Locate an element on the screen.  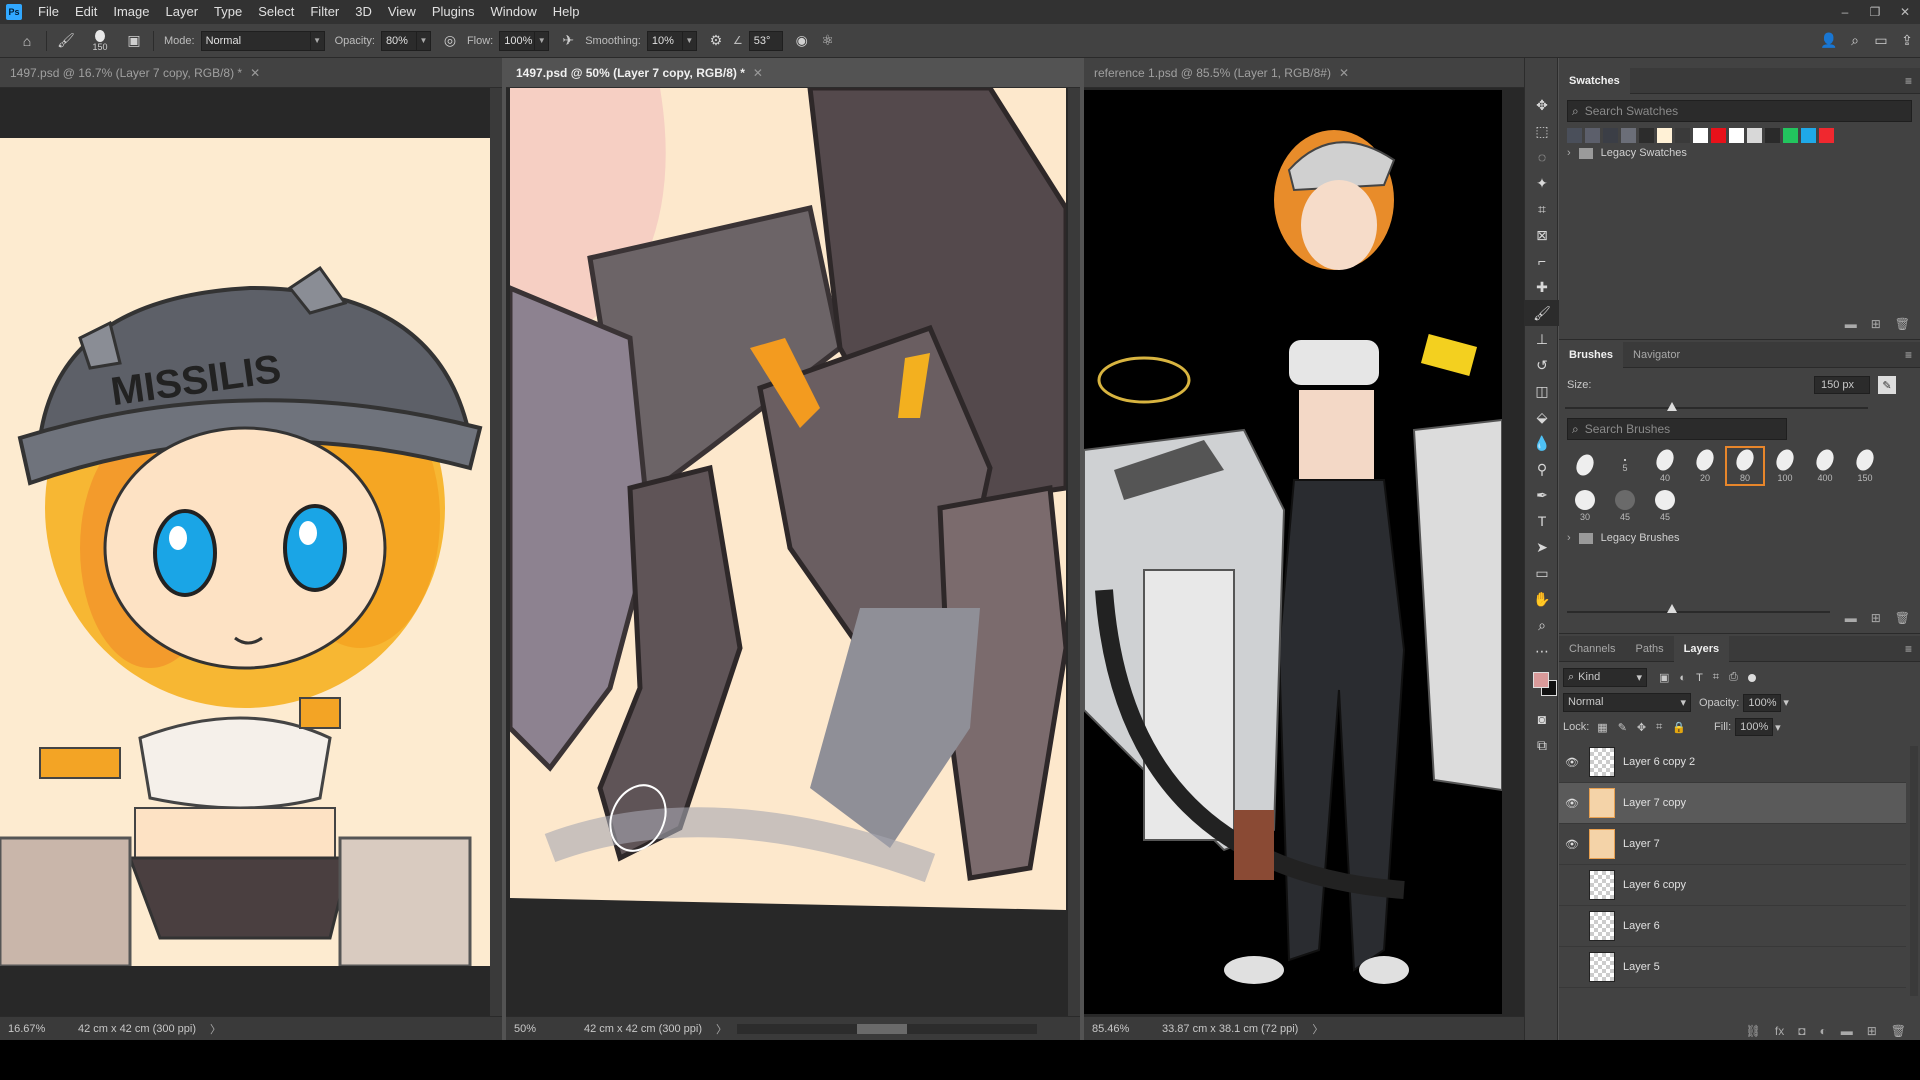
flow-input: 100% is located at coordinates (517, 40).